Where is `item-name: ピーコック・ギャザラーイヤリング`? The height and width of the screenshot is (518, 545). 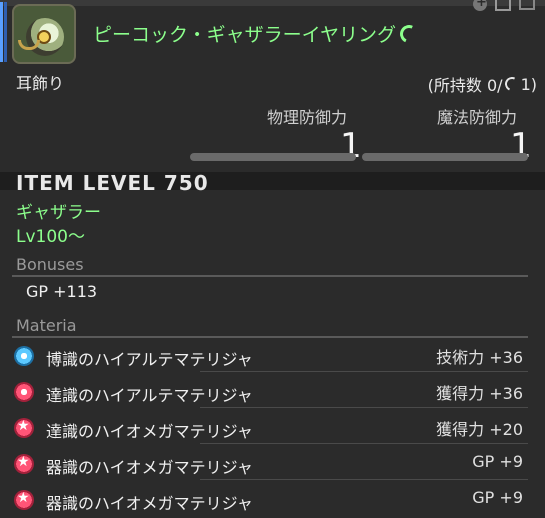 item-name: ピーコック・ギャザラーイヤリング is located at coordinates (257, 33).